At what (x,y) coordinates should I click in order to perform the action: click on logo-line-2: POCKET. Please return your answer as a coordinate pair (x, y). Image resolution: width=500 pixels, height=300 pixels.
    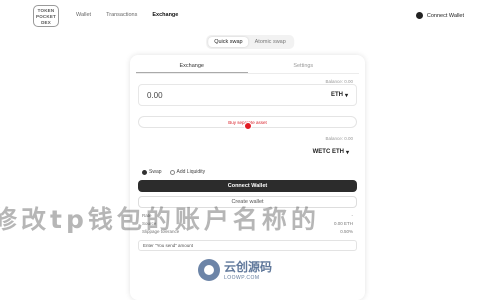
    Looking at the image, I should click on (46, 16).